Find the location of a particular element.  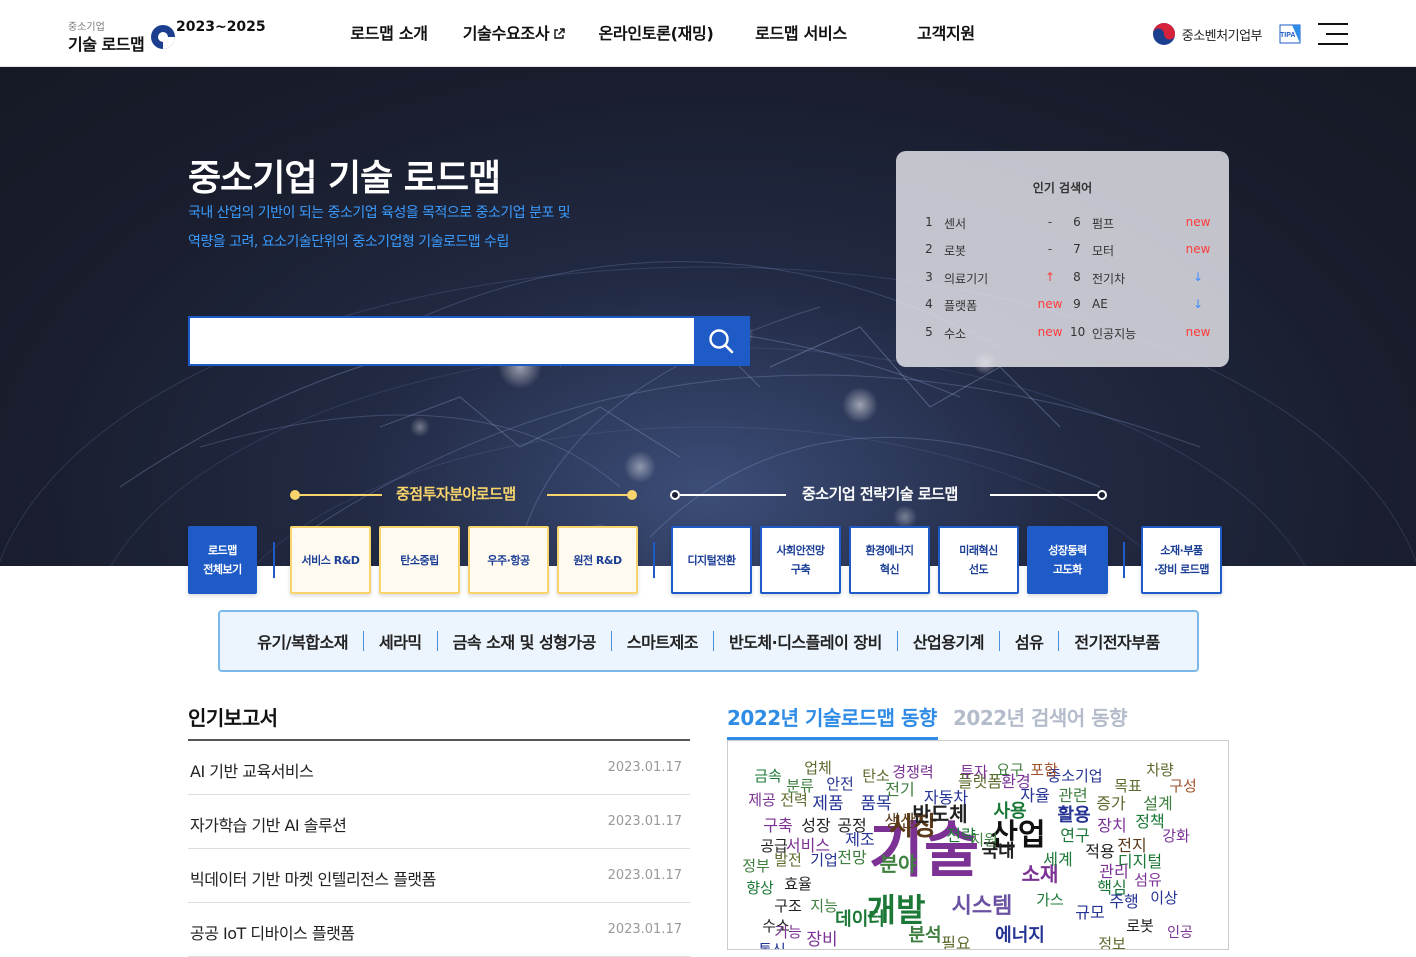

report-item: 빅데이터 기반 마켓 인텔리전스 플랫폼 2023.01.17 is located at coordinates (439, 876).